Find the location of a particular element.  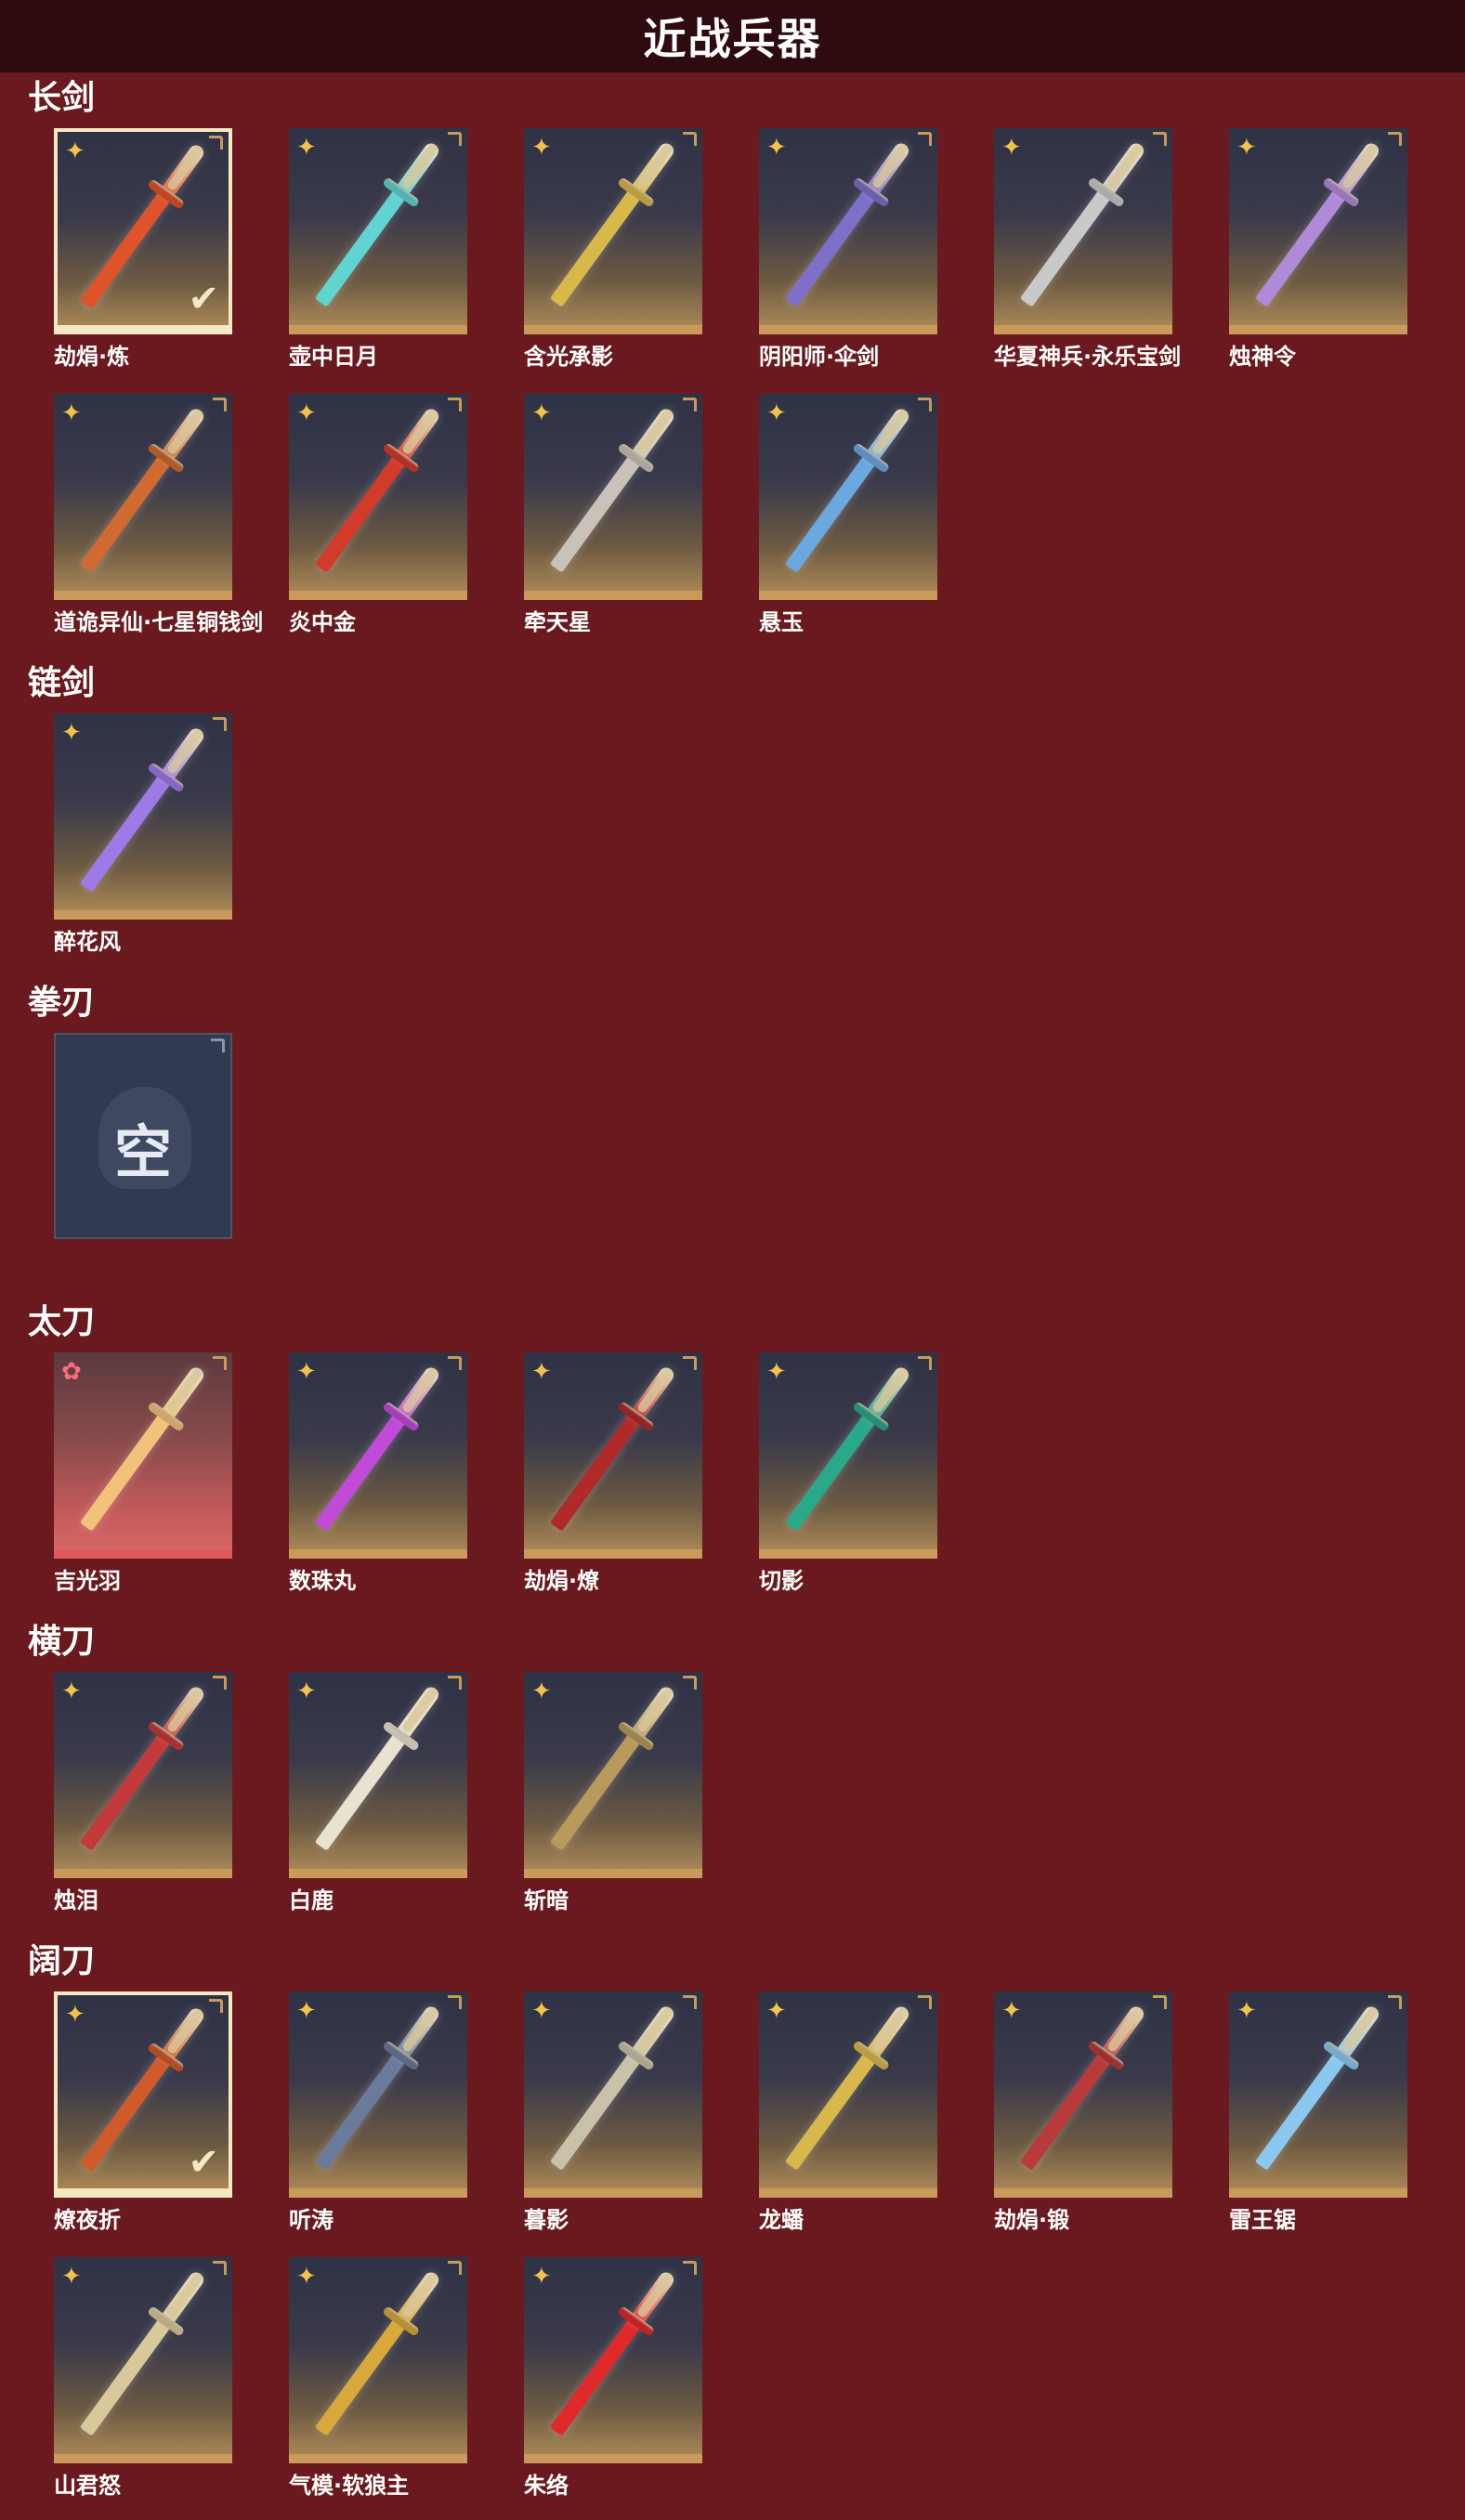

weapon-name: 道诡异仙·七星铜钱剑 is located at coordinates (159, 622).